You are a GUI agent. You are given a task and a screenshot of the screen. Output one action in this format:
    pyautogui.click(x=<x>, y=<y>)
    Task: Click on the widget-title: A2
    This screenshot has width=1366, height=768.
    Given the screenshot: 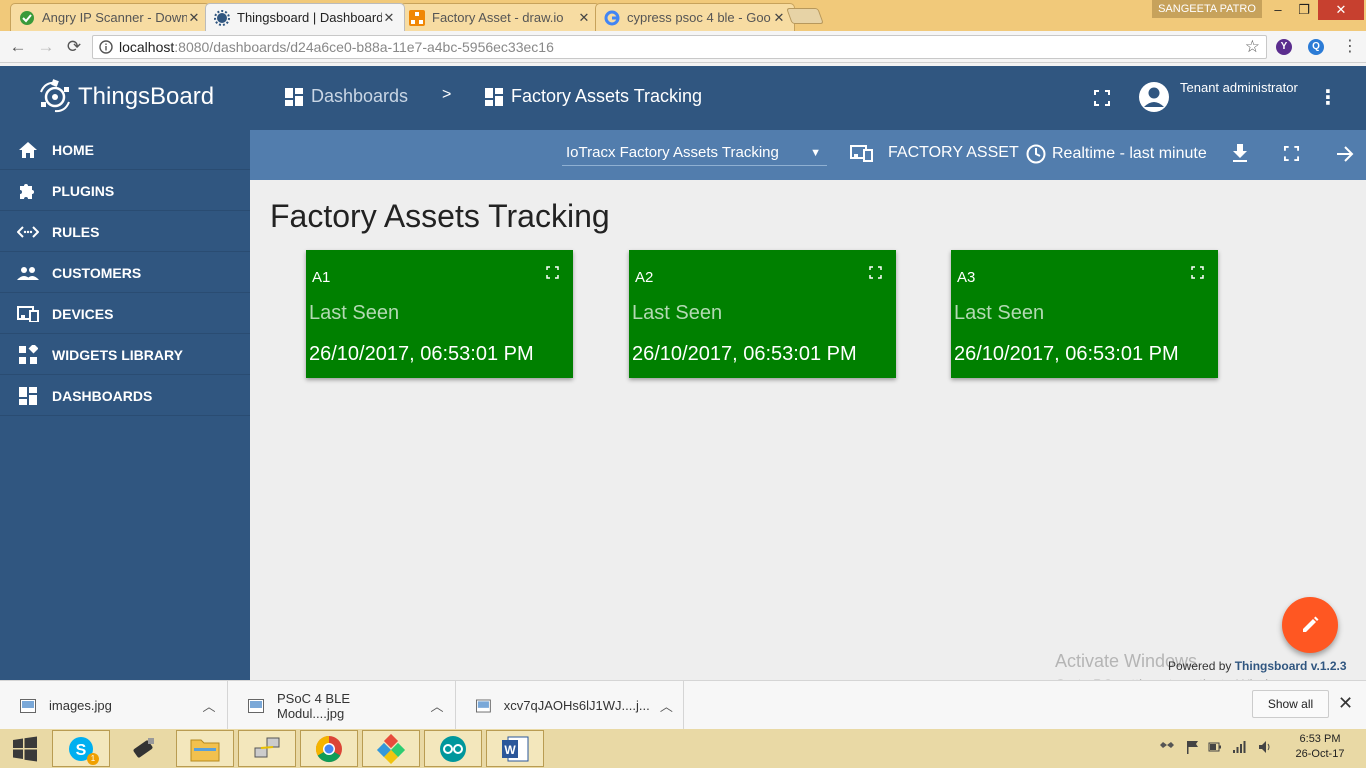 What is the action you would take?
    pyautogui.click(x=644, y=277)
    